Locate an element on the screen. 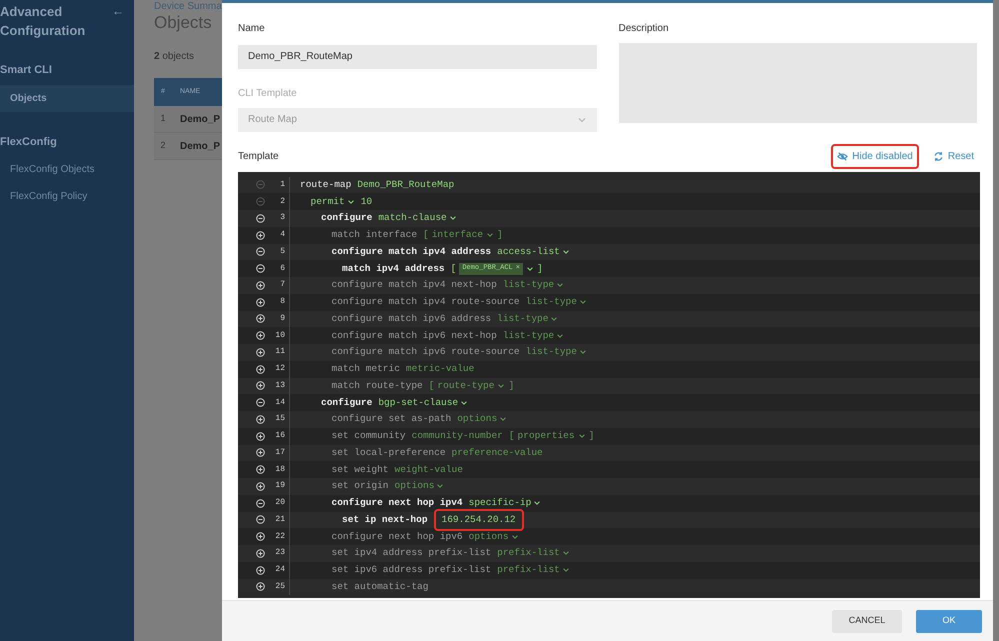  refresh-icon is located at coordinates (938, 156).